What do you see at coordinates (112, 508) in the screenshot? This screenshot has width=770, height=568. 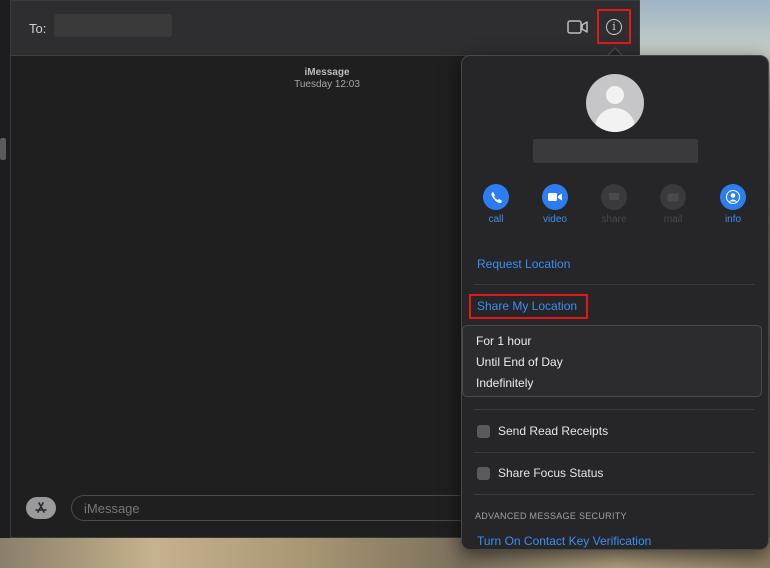 I see `message-input-placeholder: iMessage` at bounding box center [112, 508].